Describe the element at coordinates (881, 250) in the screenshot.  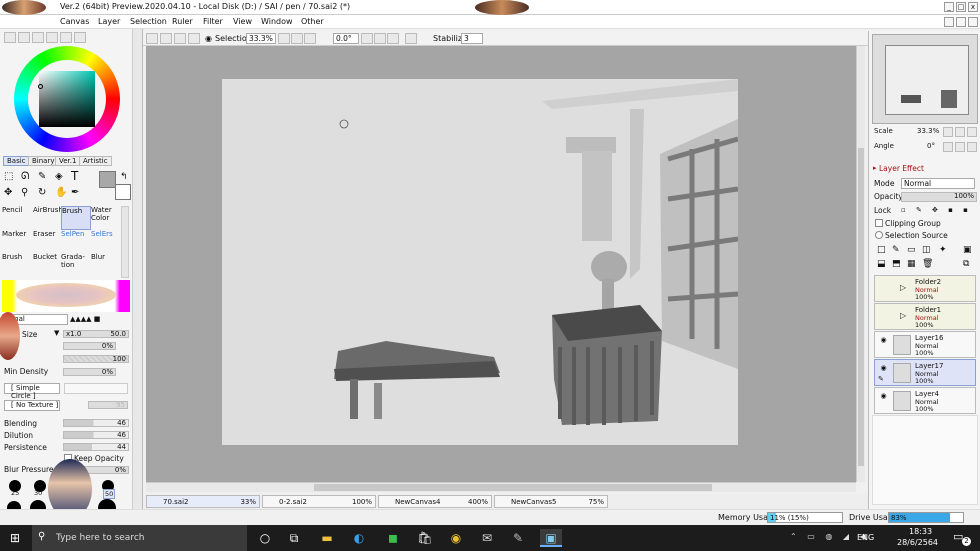
I see `new-layer-icon: □` at that location.